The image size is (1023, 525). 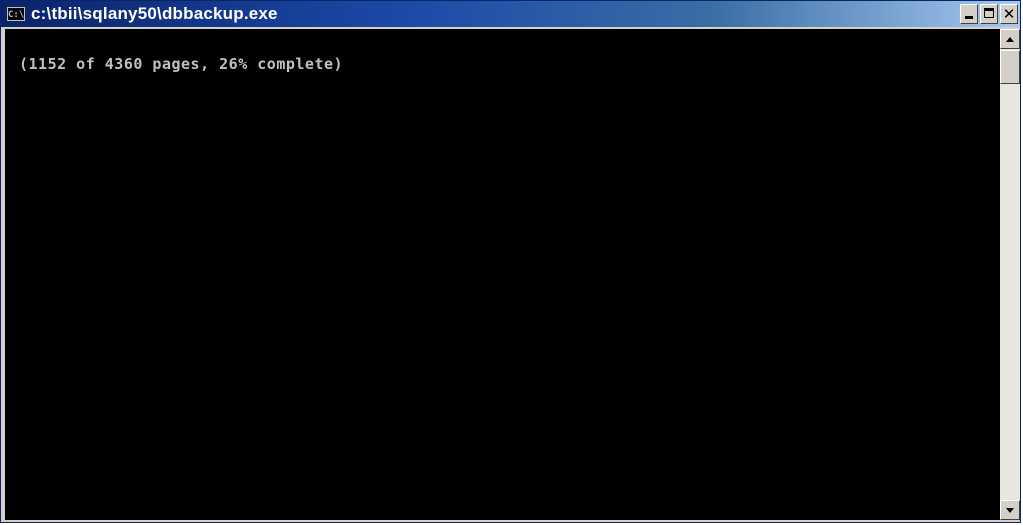 I want to click on scroll-thumb, so click(x=1010, y=67).